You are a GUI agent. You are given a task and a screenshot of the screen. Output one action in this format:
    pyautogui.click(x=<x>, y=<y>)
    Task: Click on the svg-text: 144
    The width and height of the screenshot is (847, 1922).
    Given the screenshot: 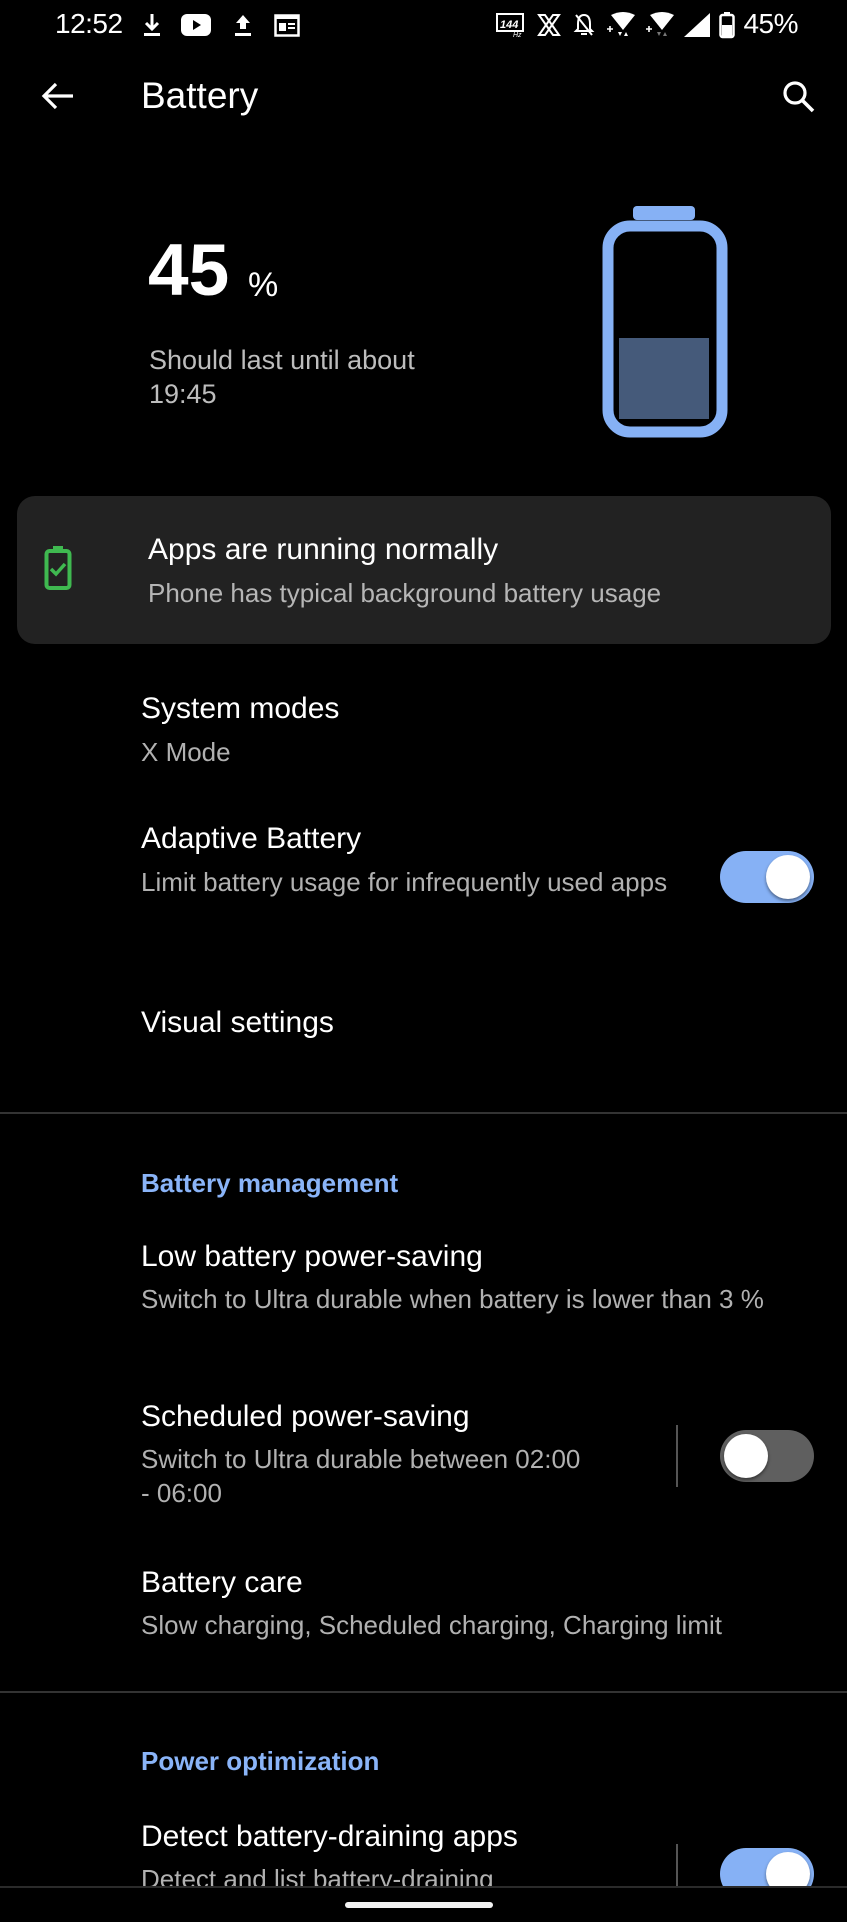 What is the action you would take?
    pyautogui.click(x=509, y=25)
    